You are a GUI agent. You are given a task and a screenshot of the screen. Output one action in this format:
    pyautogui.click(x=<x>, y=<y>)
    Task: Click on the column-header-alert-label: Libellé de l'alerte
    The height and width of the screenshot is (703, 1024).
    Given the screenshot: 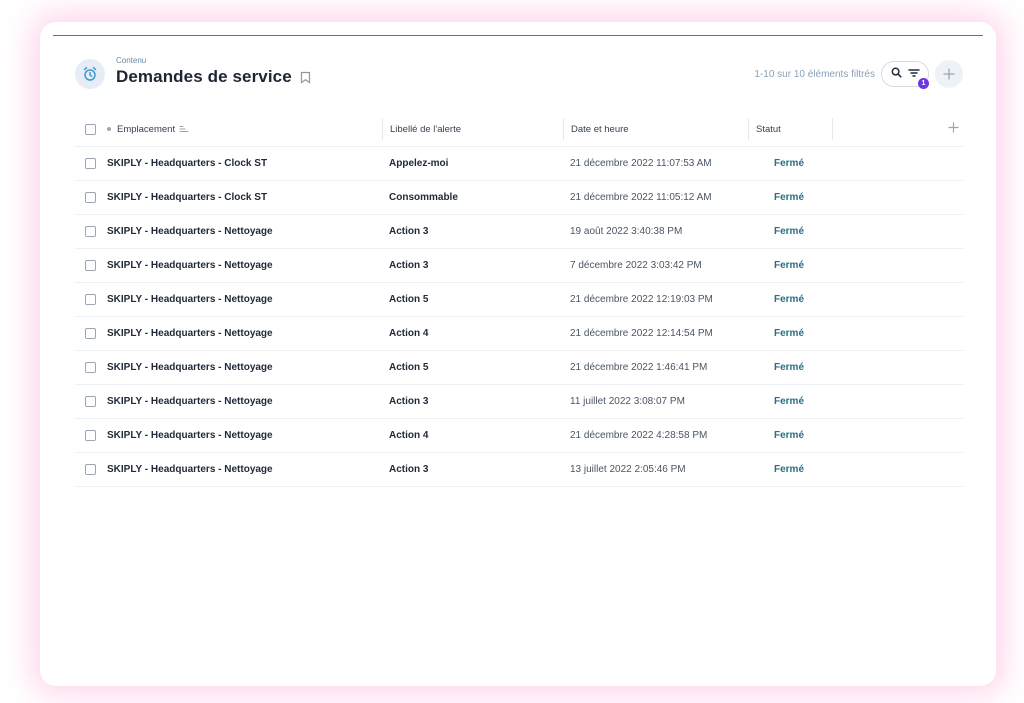 What is the action you would take?
    pyautogui.click(x=472, y=129)
    